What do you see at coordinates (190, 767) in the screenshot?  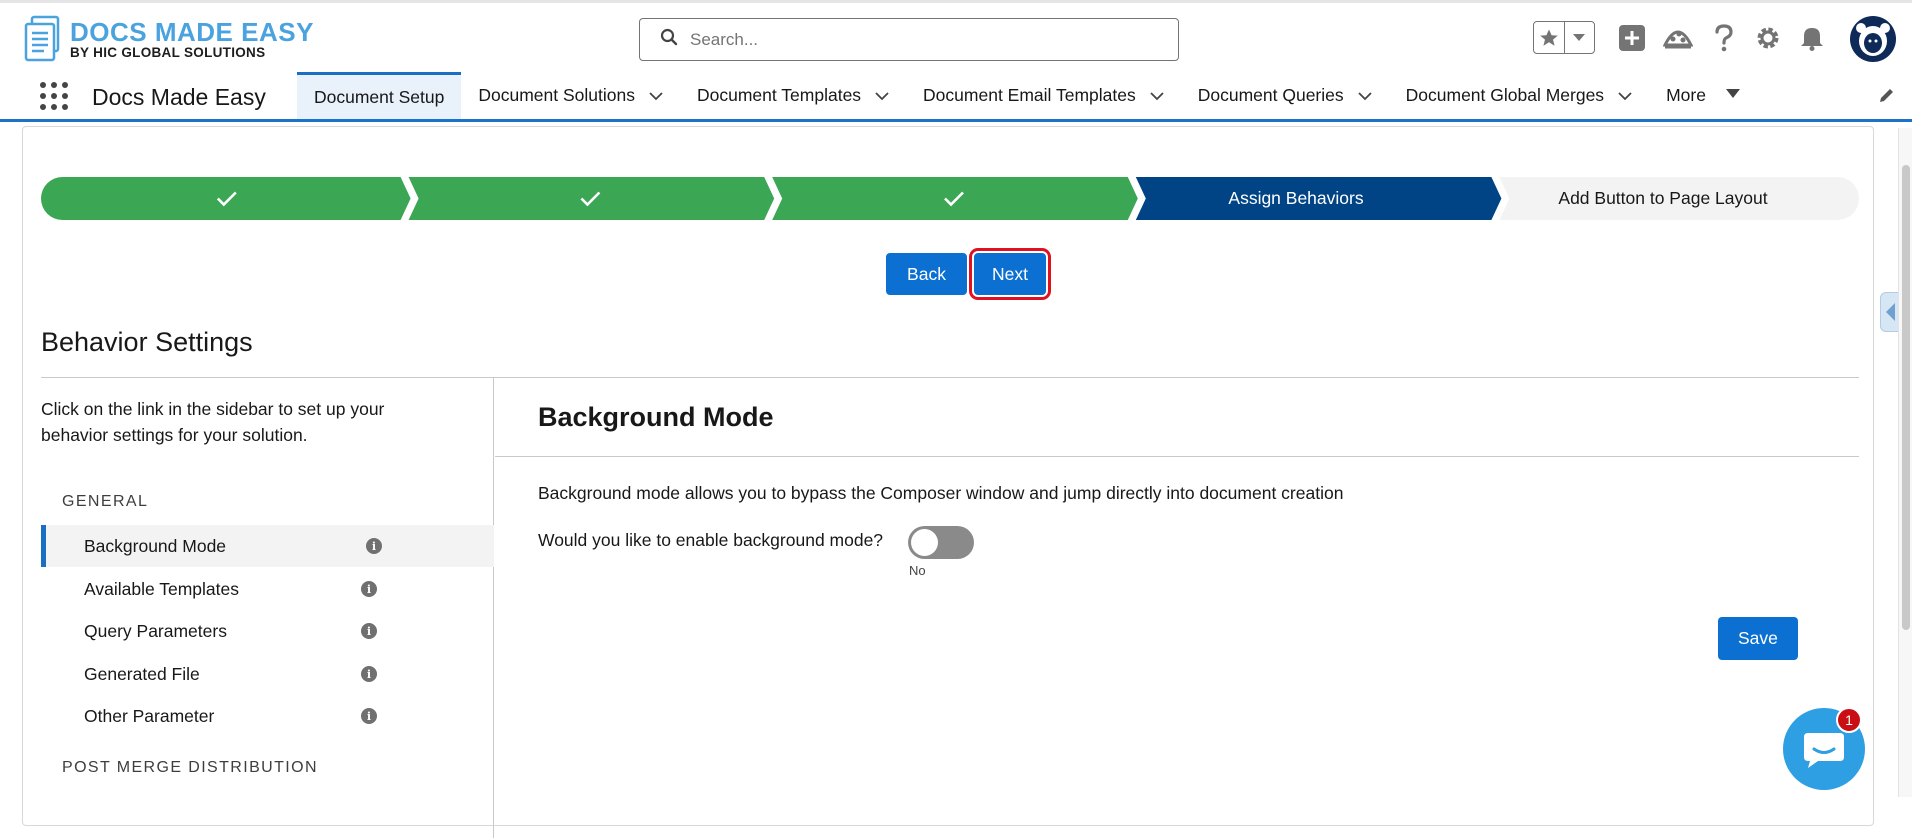 I see `sidebar-group-post-merge-distribution: POST MERGE DISTRIBUTION` at bounding box center [190, 767].